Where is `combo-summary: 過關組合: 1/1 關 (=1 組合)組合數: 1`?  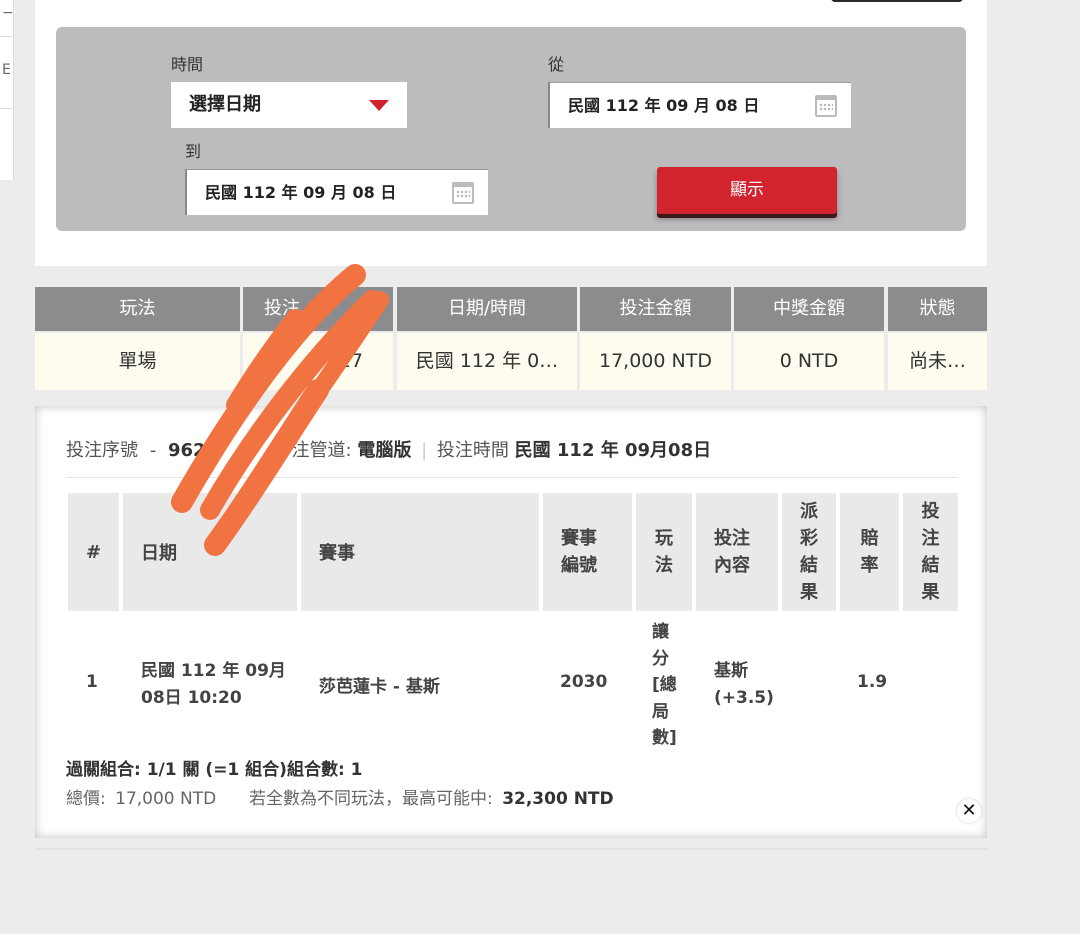 combo-summary: 過關組合: 1/1 關 (=1 組合)組合數: 1 is located at coordinates (214, 770).